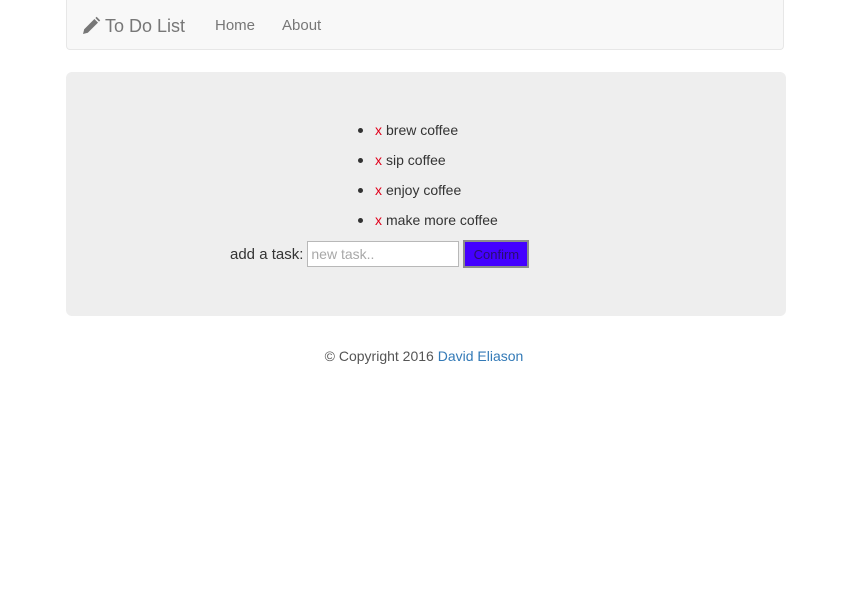 The width and height of the screenshot is (848, 602). I want to click on nav-link-home: Home, so click(235, 25).